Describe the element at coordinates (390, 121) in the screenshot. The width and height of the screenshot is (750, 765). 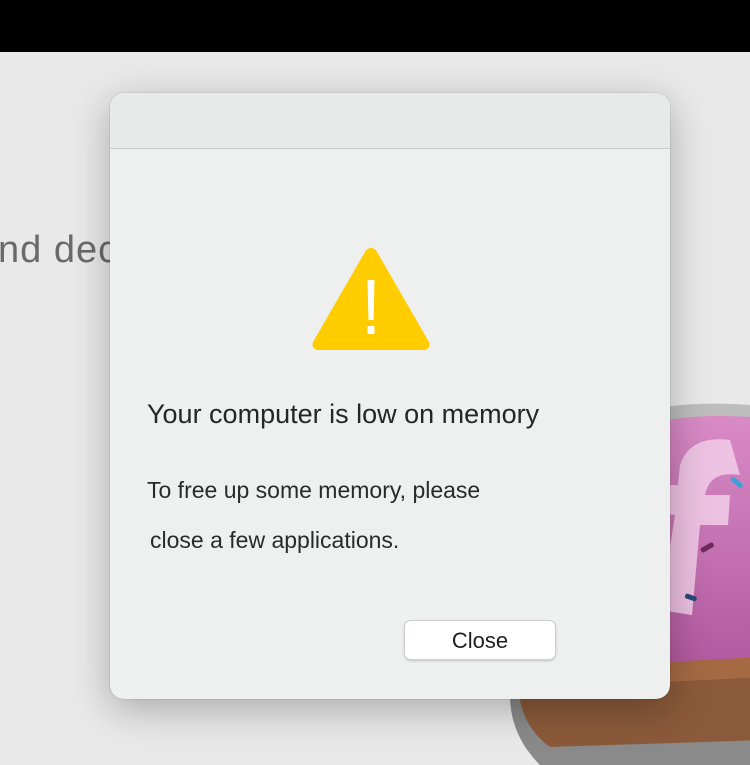
I see `dialog-titlebar` at that location.